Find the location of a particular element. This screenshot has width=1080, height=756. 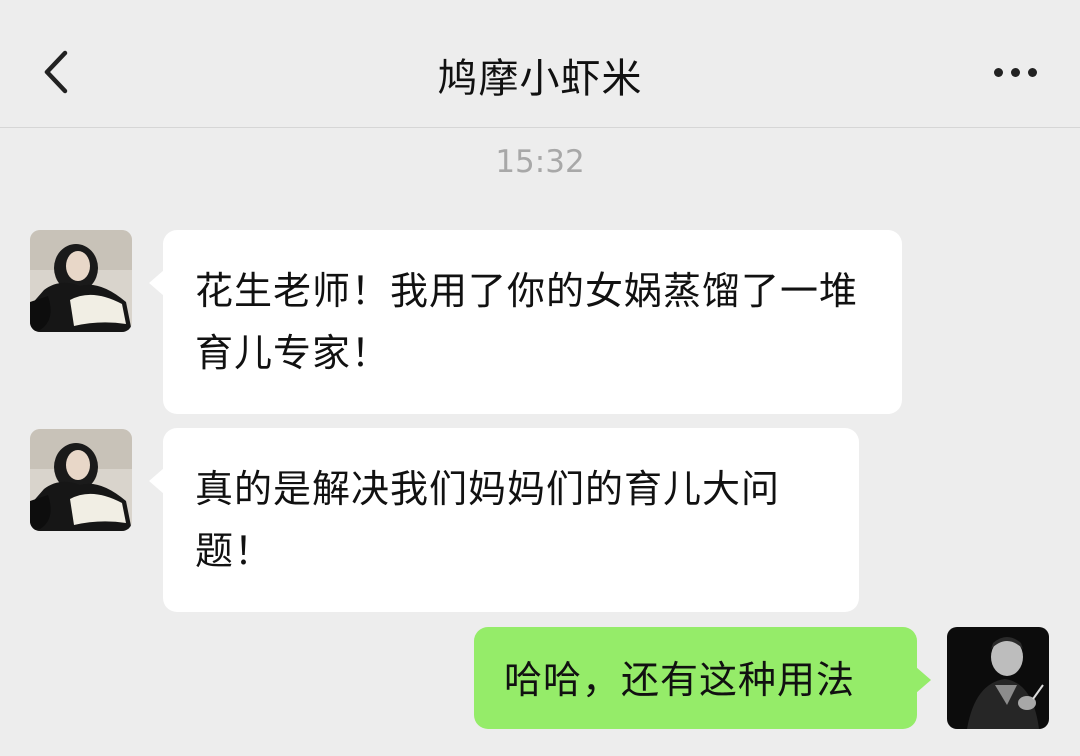

message-text: 花生老师！我用了你的女娲蒸馏了一堆育儿专家！ is located at coordinates (527, 322).